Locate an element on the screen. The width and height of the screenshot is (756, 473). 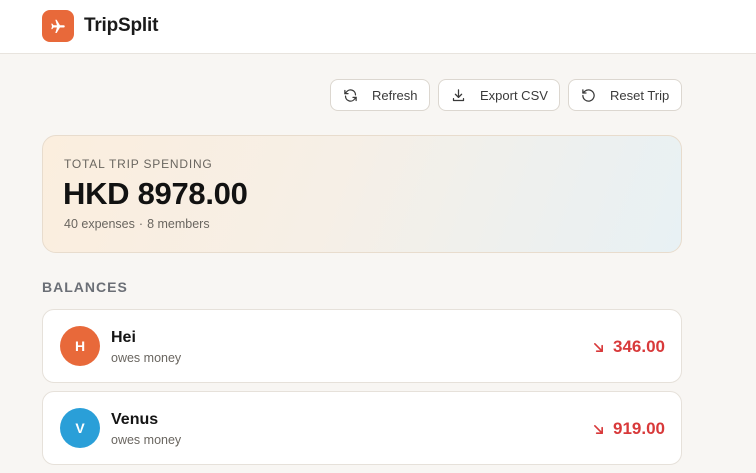
amount-value: 919.00 is located at coordinates (639, 428).